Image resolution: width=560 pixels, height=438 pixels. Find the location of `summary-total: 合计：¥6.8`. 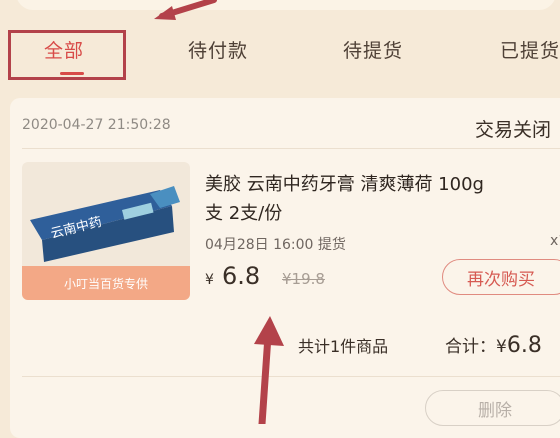

summary-total: 合计：¥6.8 is located at coordinates (493, 345).